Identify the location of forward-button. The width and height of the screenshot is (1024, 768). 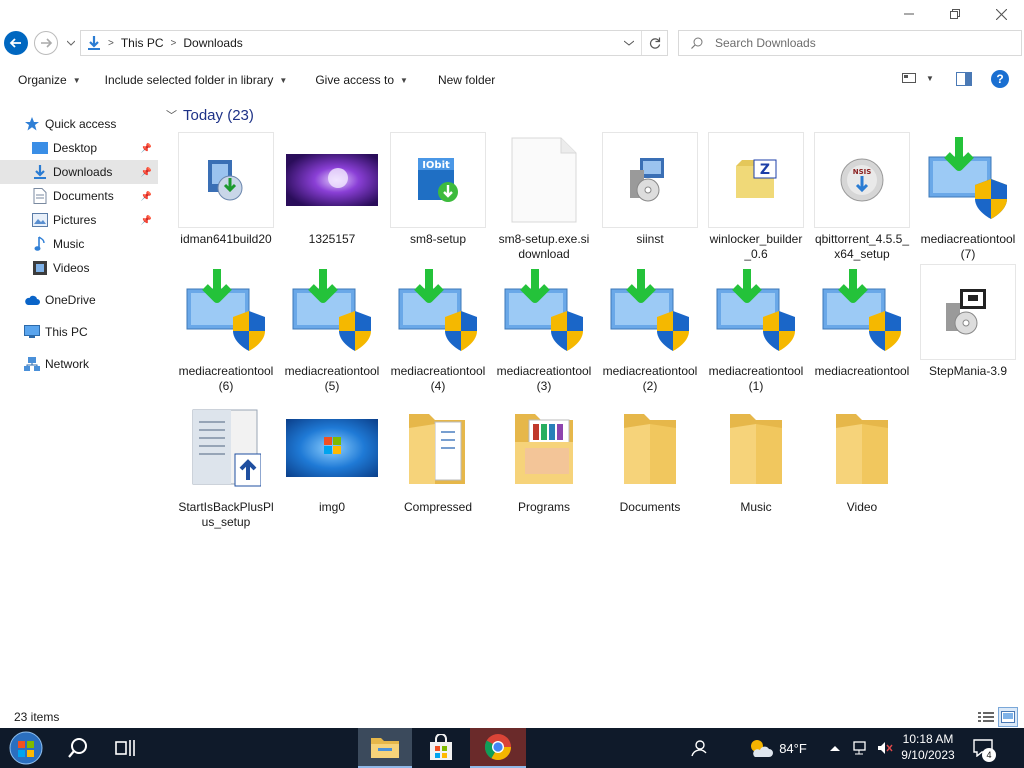
(46, 43).